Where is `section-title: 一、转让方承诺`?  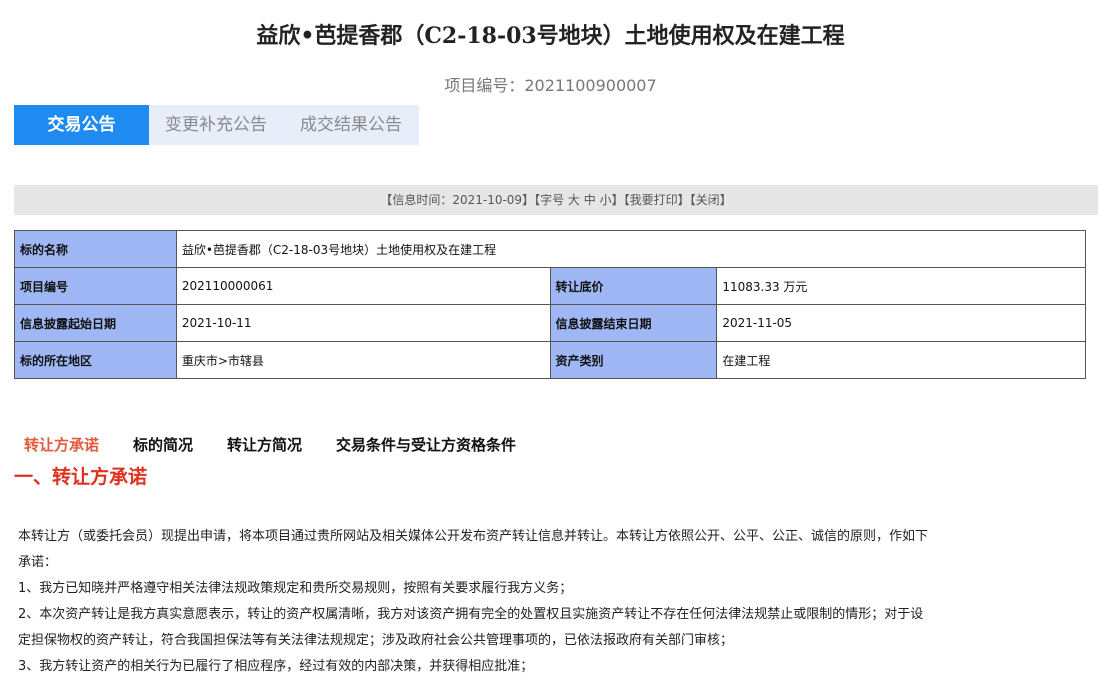 section-title: 一、转让方承诺 is located at coordinates (81, 477).